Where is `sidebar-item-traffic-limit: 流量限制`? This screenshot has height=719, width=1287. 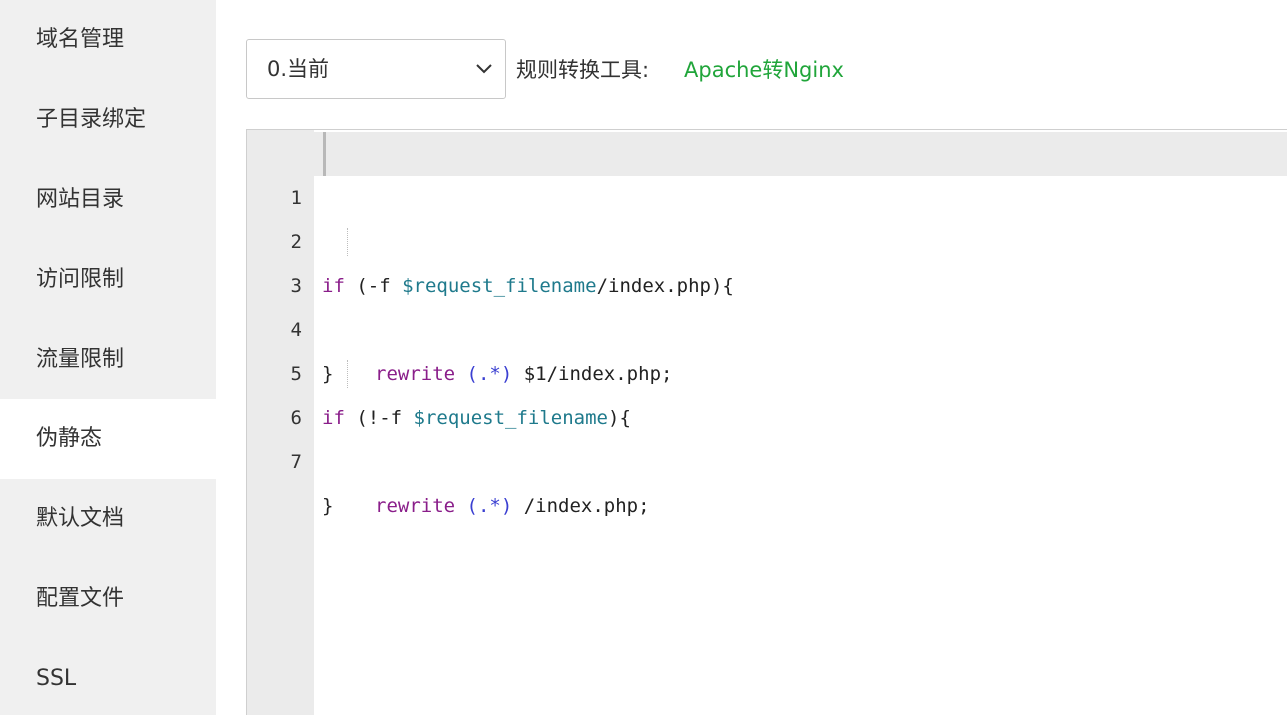 sidebar-item-traffic-limit: 流量限制 is located at coordinates (108, 360).